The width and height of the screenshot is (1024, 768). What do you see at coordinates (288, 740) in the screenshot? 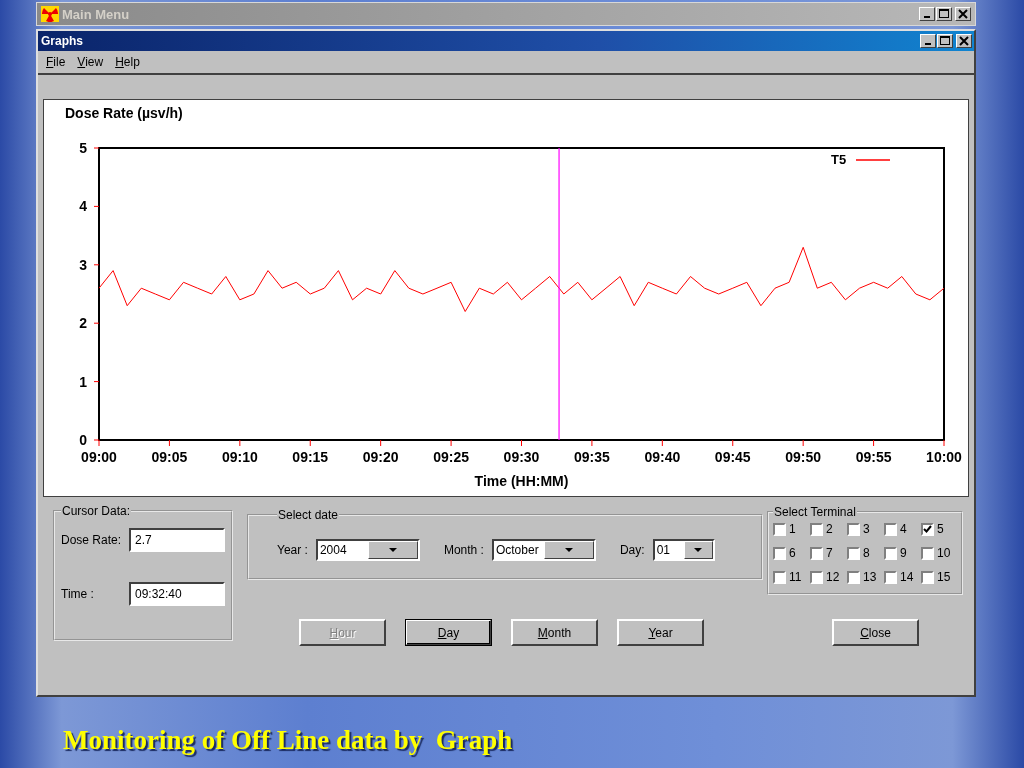
I see `slide-title: Monitoring of Off Line data by Graph` at bounding box center [288, 740].